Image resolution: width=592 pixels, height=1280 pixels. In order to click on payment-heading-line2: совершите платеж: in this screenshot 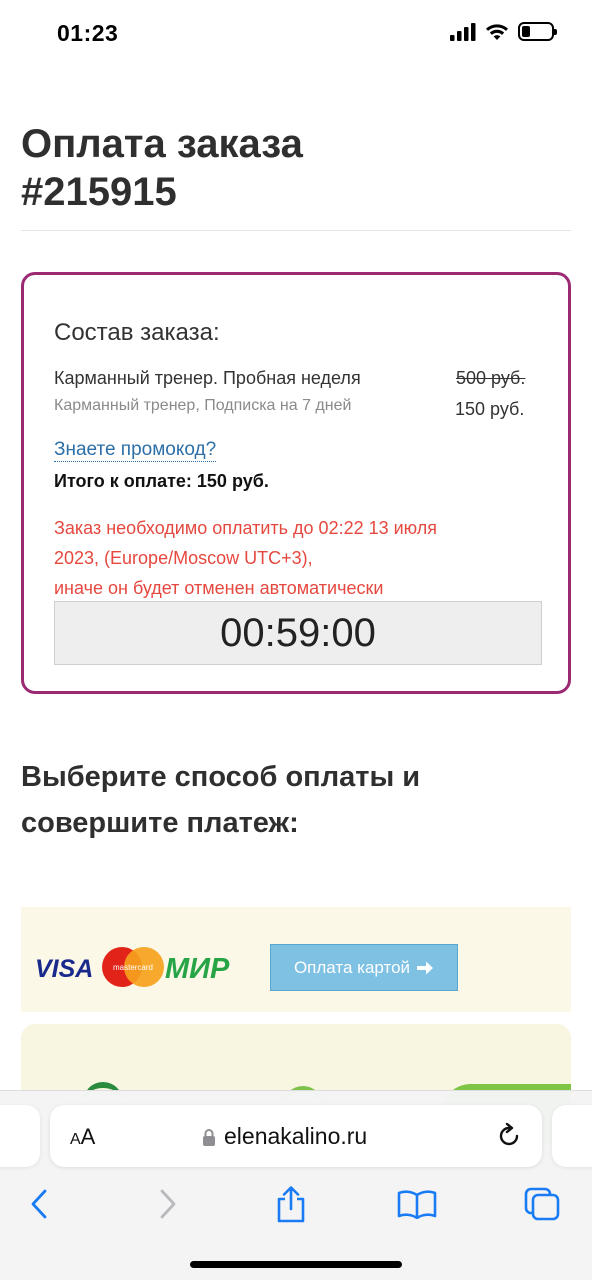, I will do `click(160, 823)`.